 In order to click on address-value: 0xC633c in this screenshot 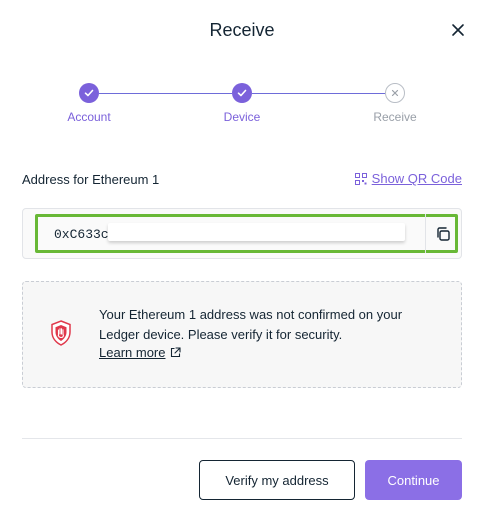, I will do `click(81, 234)`.